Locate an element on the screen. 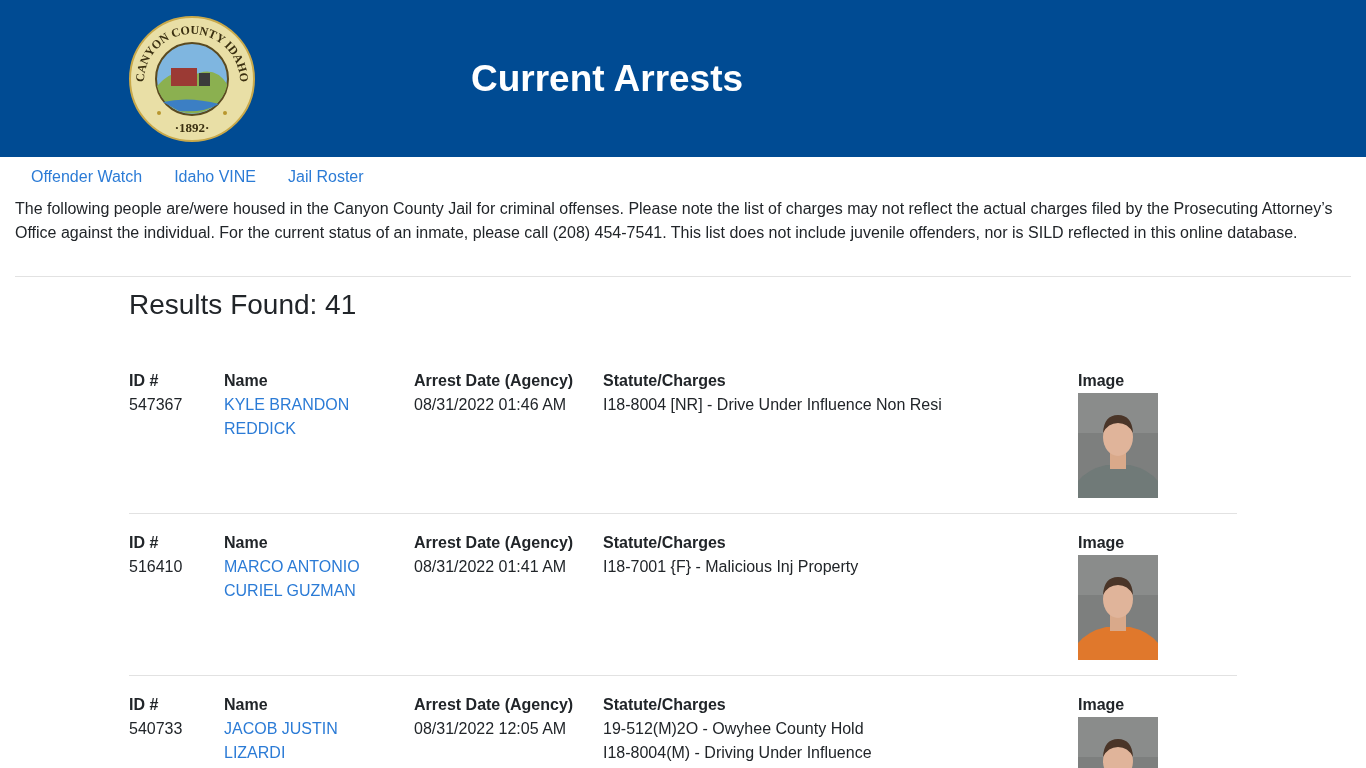  results-count: Results Found: 41 is located at coordinates (243, 305).